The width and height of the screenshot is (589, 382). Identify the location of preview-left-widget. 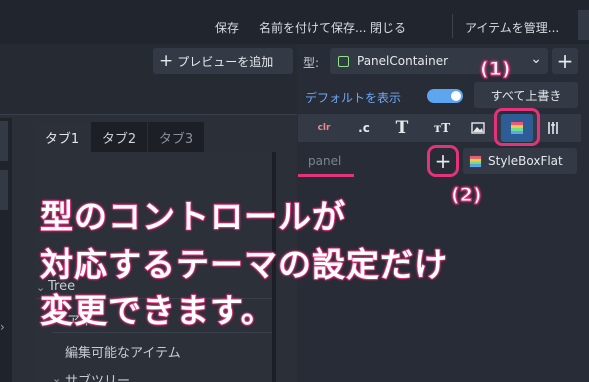
(4, 141).